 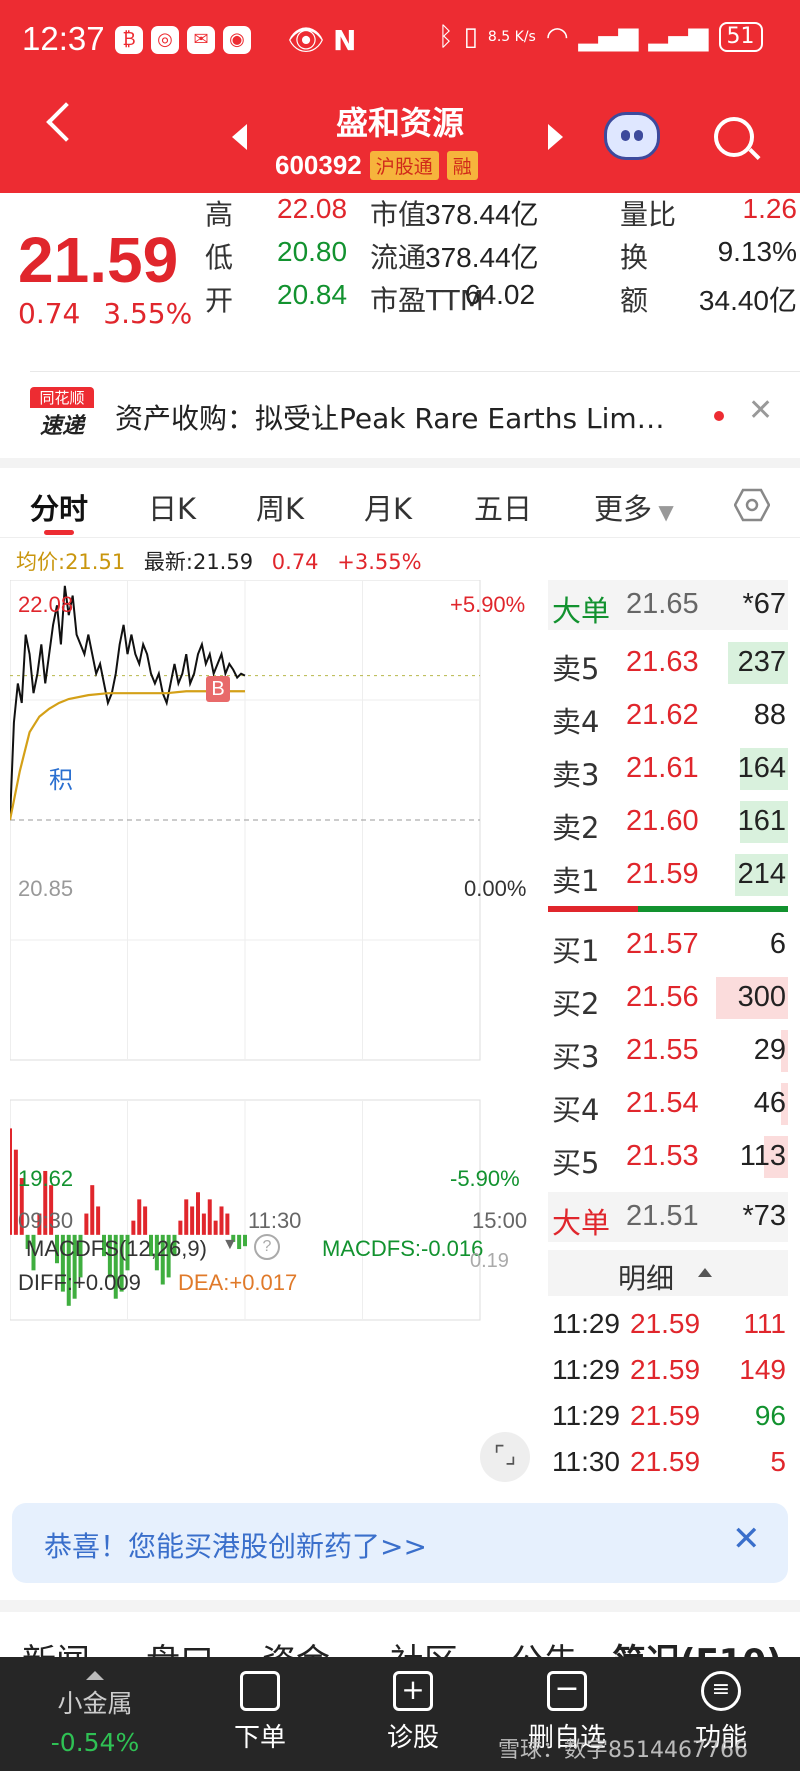 I want to click on promo-banner: 恭喜！您能买港股创新药了>> ✕, so click(x=400, y=1543).